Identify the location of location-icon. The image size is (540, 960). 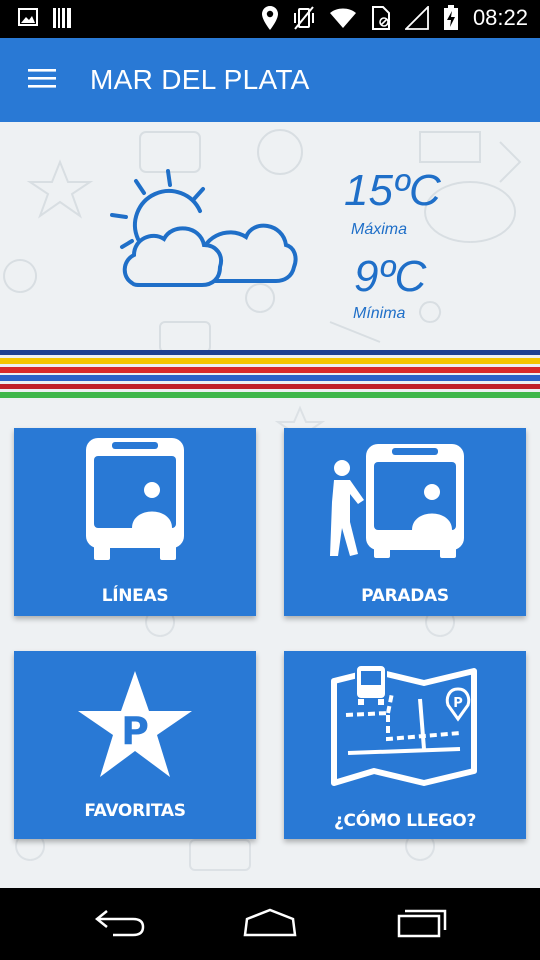
(270, 18).